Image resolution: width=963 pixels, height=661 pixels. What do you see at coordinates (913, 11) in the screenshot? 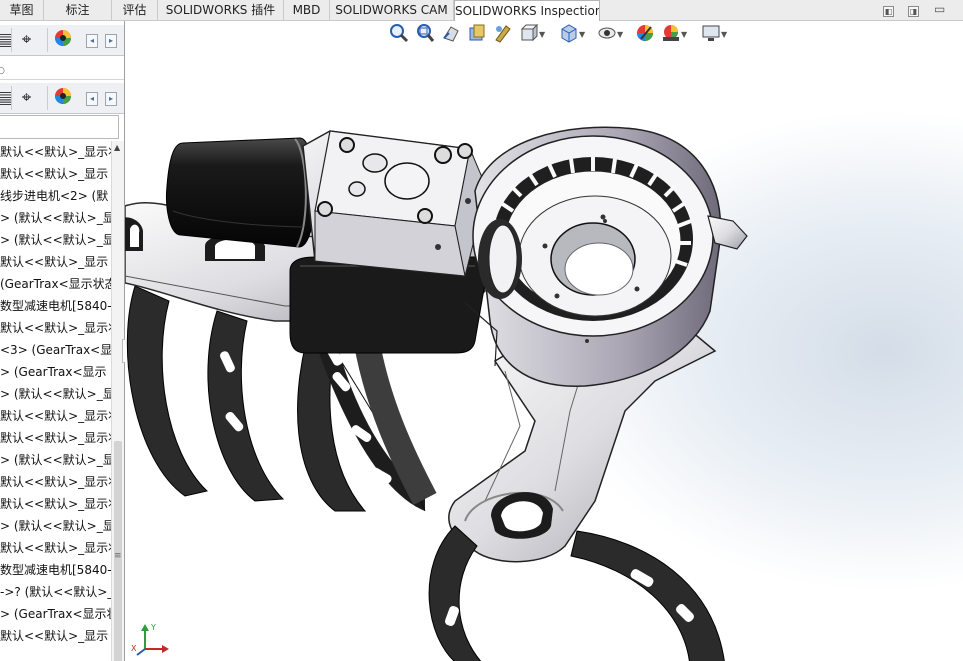
I see `collapse-right-icon: ◨` at bounding box center [913, 11].